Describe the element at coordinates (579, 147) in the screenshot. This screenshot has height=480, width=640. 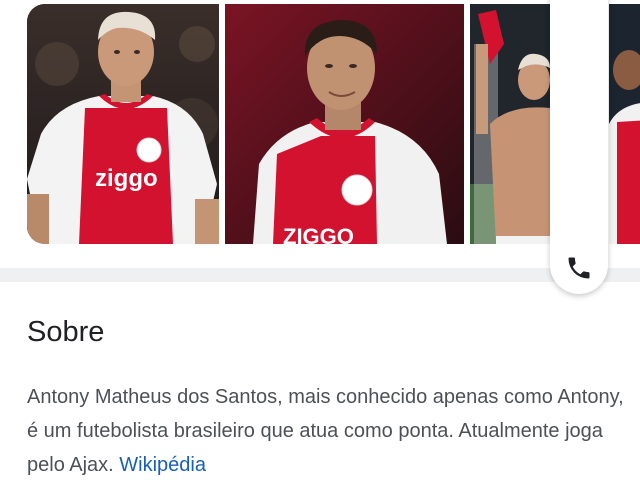
I see `call-button` at that location.